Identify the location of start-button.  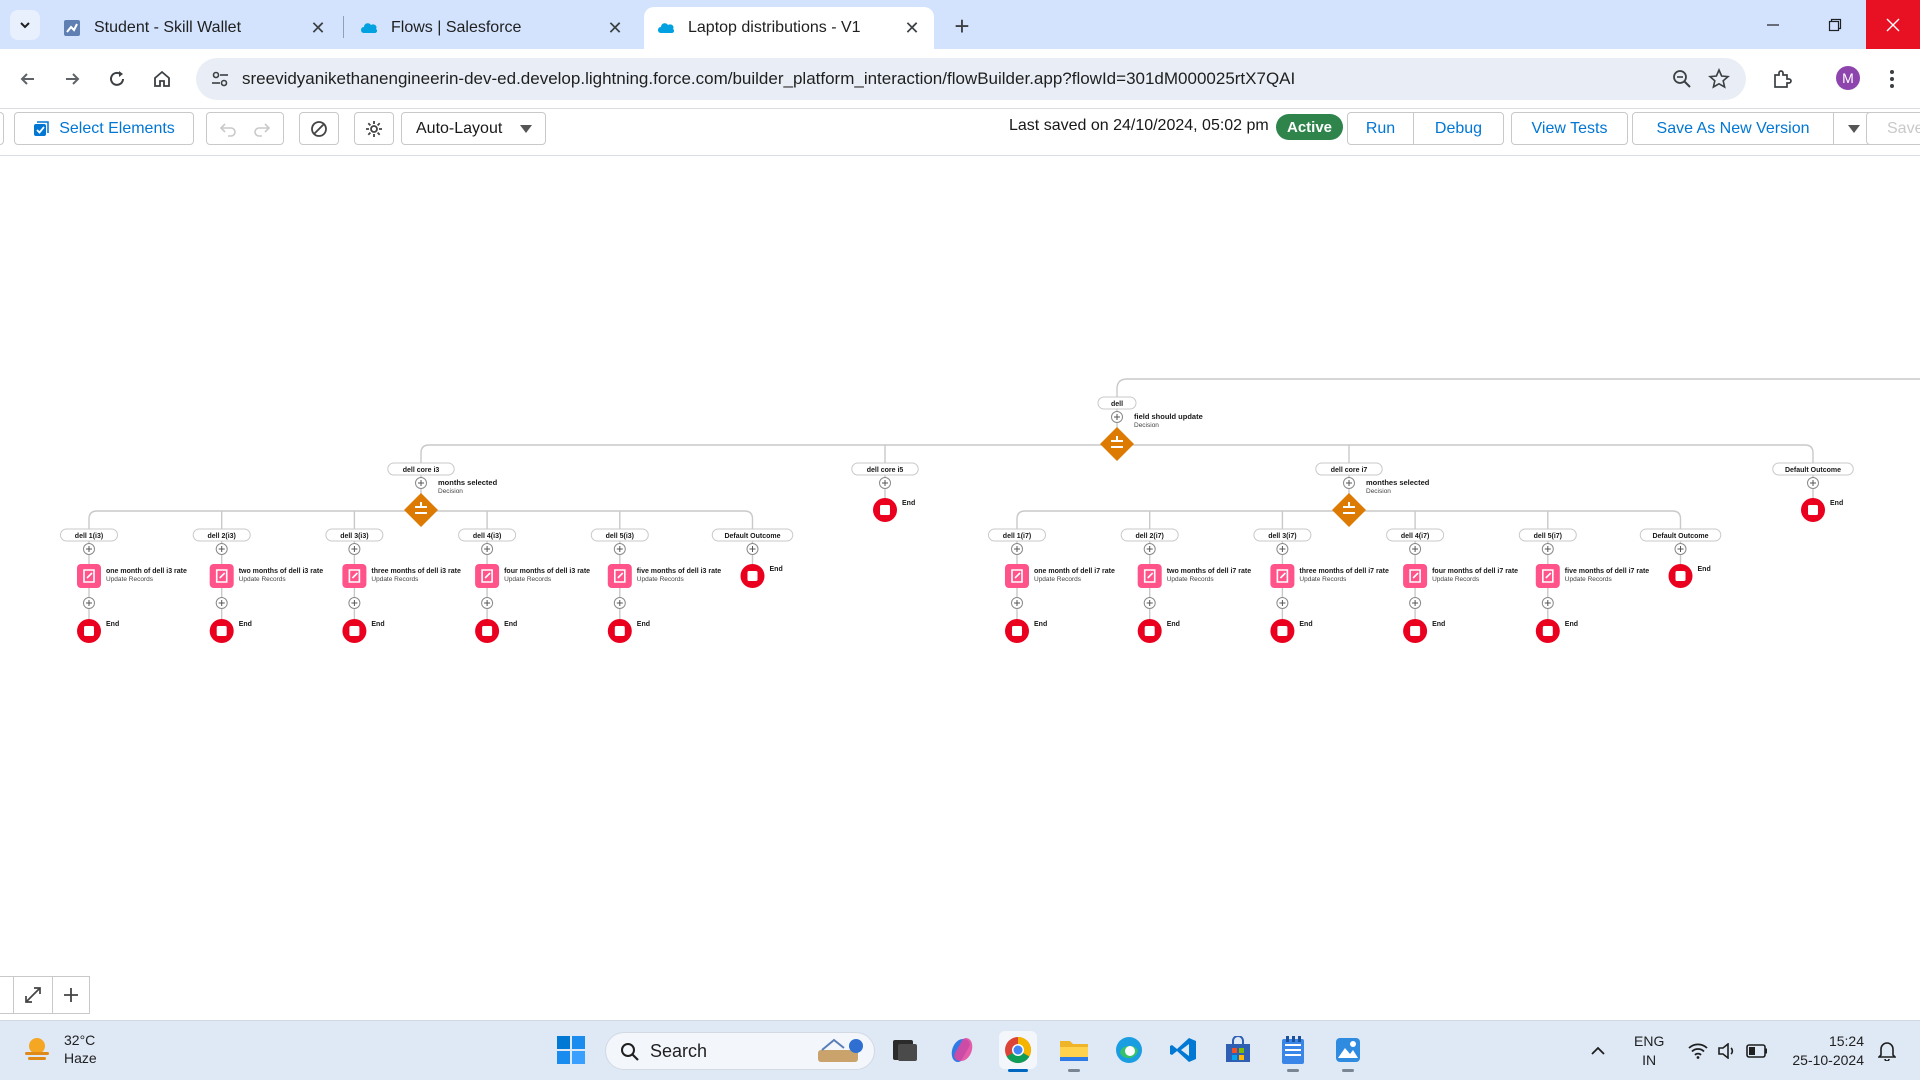
(571, 1050).